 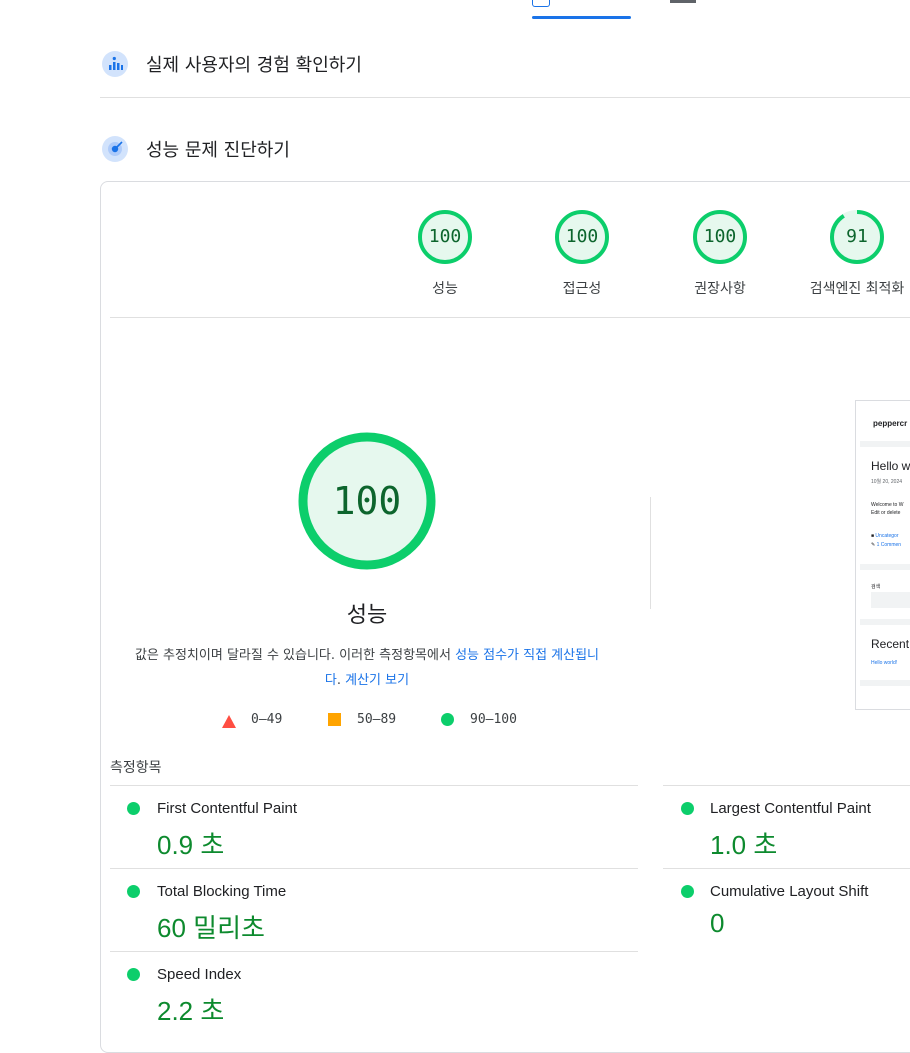 What do you see at coordinates (717, 923) in the screenshot?
I see `metric-value-cls: 0` at bounding box center [717, 923].